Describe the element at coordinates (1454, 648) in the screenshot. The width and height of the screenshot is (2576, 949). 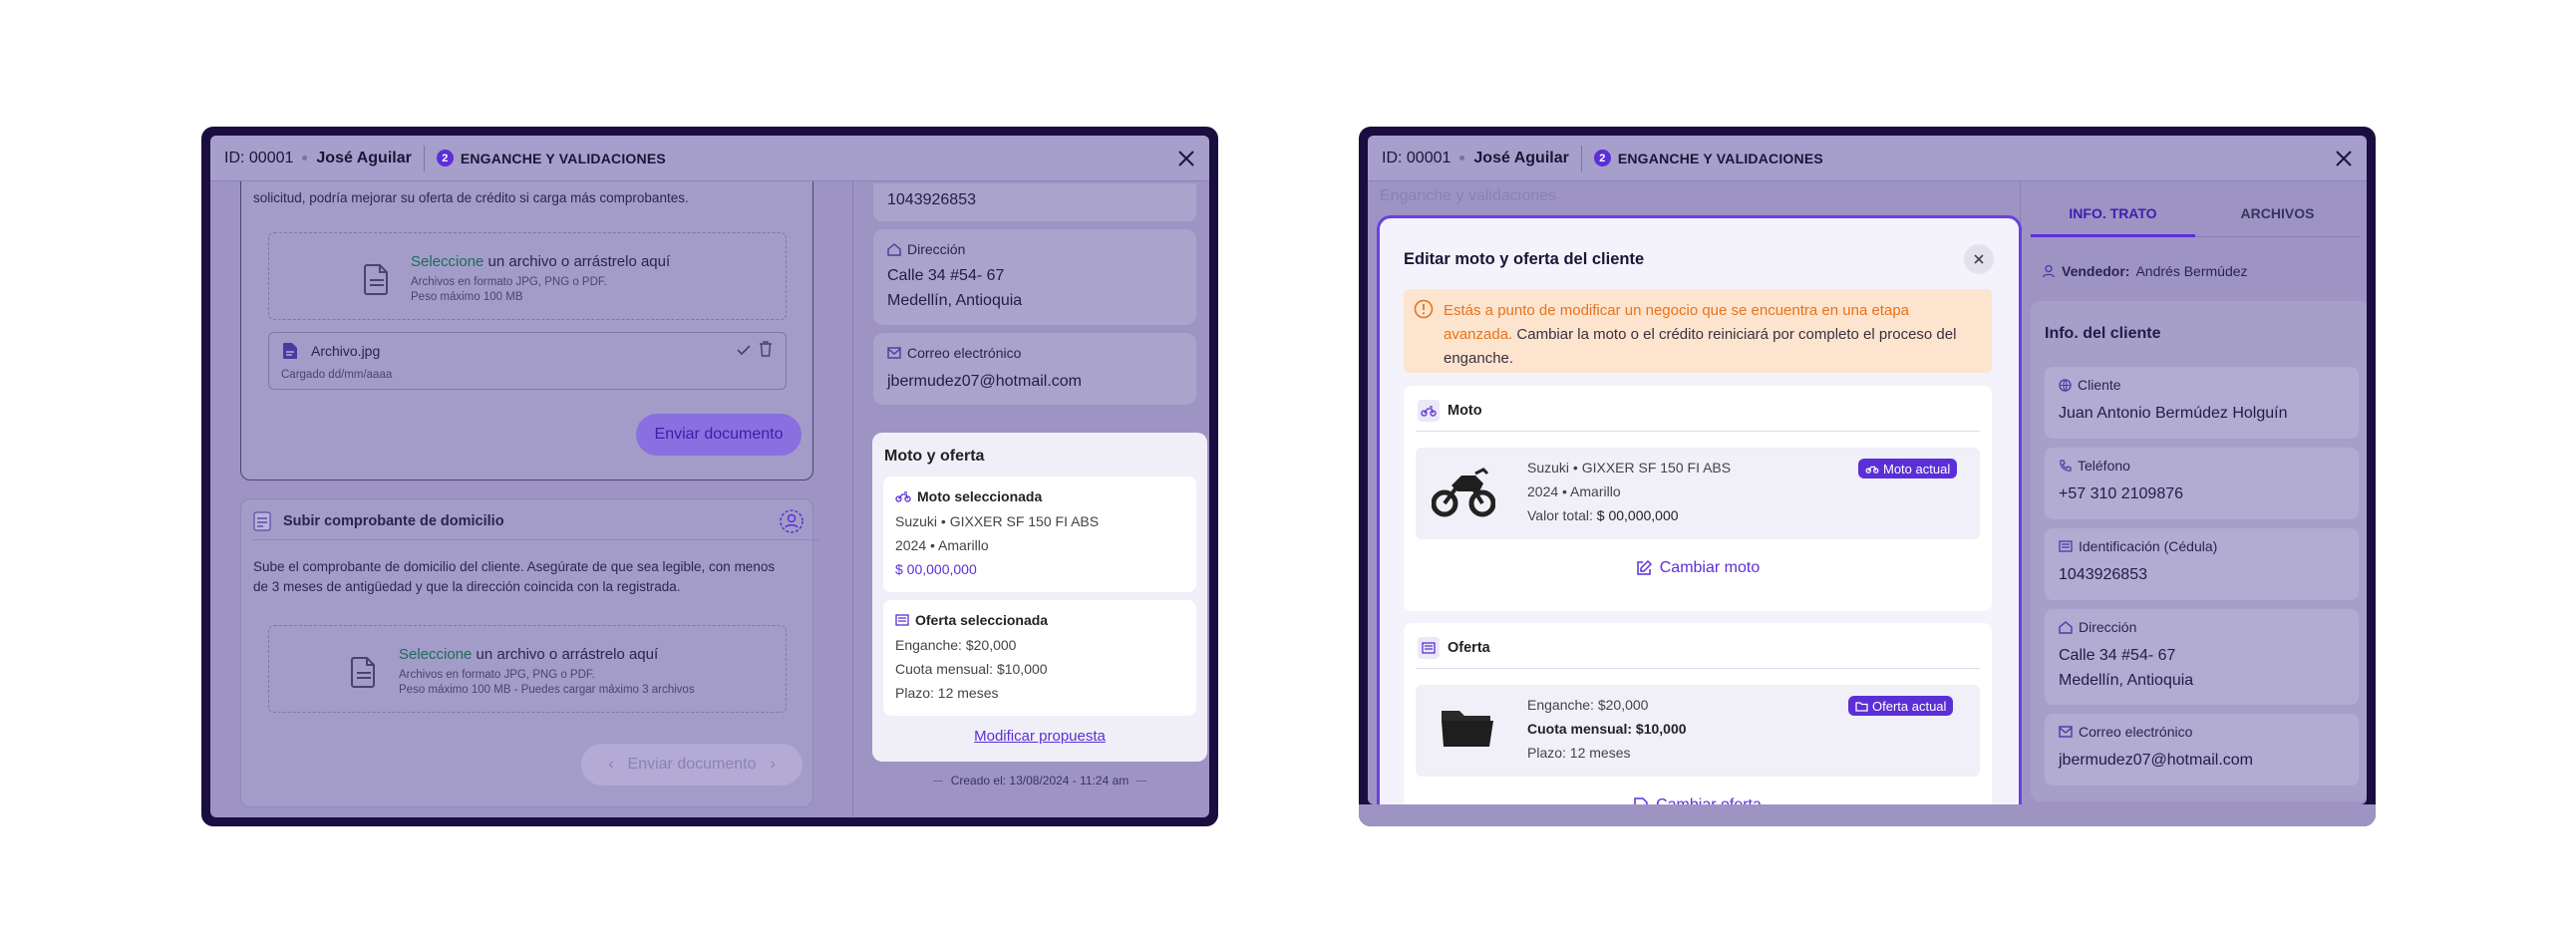
I see `oferta-section-title: Oferta` at that location.